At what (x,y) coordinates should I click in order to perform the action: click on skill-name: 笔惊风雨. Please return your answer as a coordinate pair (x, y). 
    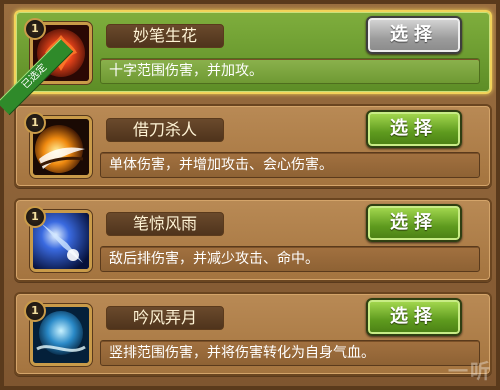
    Looking at the image, I should click on (165, 224).